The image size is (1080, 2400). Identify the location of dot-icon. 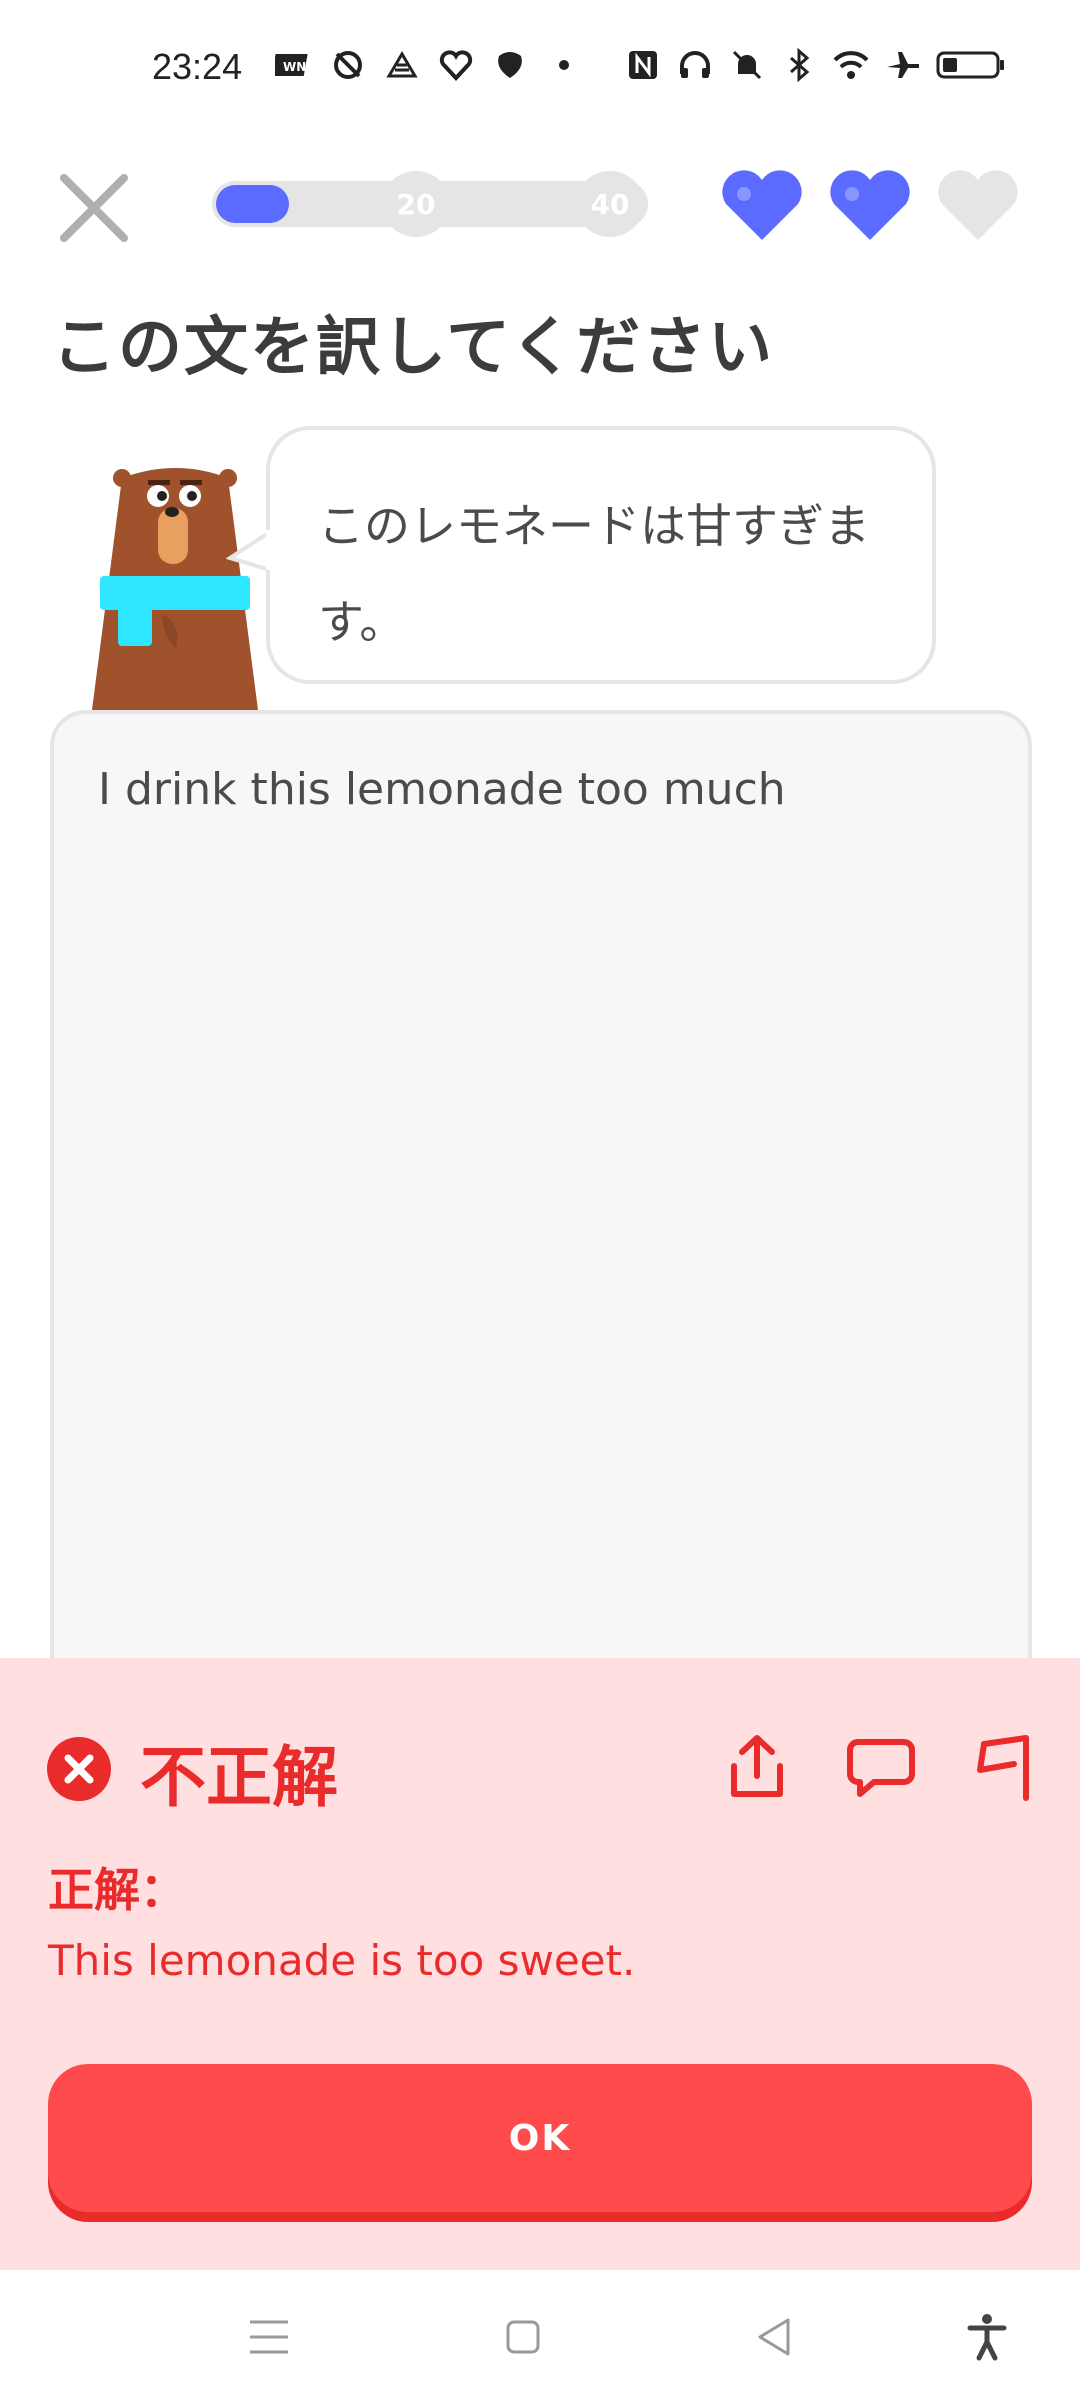
(564, 65).